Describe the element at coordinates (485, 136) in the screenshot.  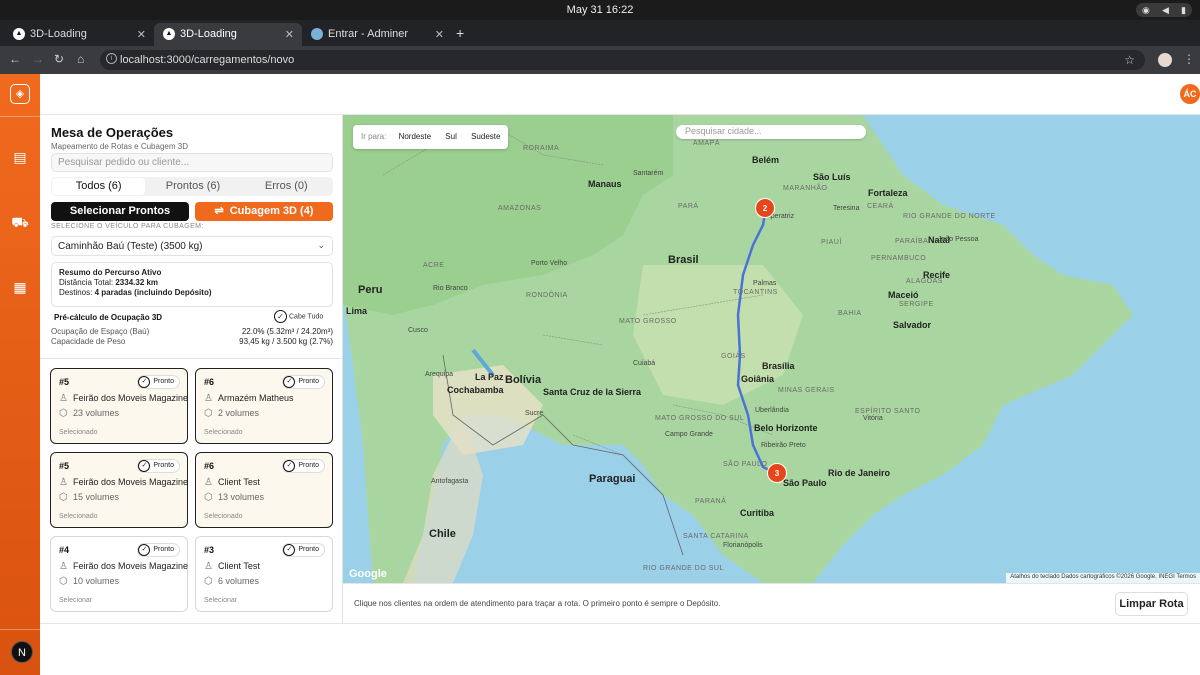
I see `goto-sudeste-button: Sudeste` at that location.